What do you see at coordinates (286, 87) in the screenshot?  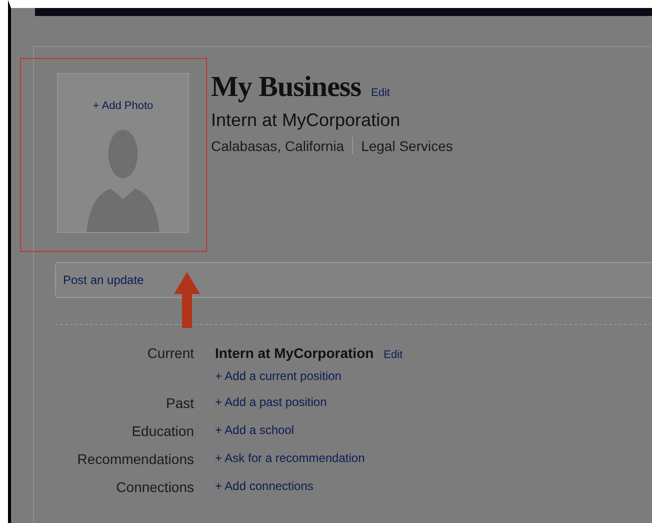 I see `profile-name: My Business` at bounding box center [286, 87].